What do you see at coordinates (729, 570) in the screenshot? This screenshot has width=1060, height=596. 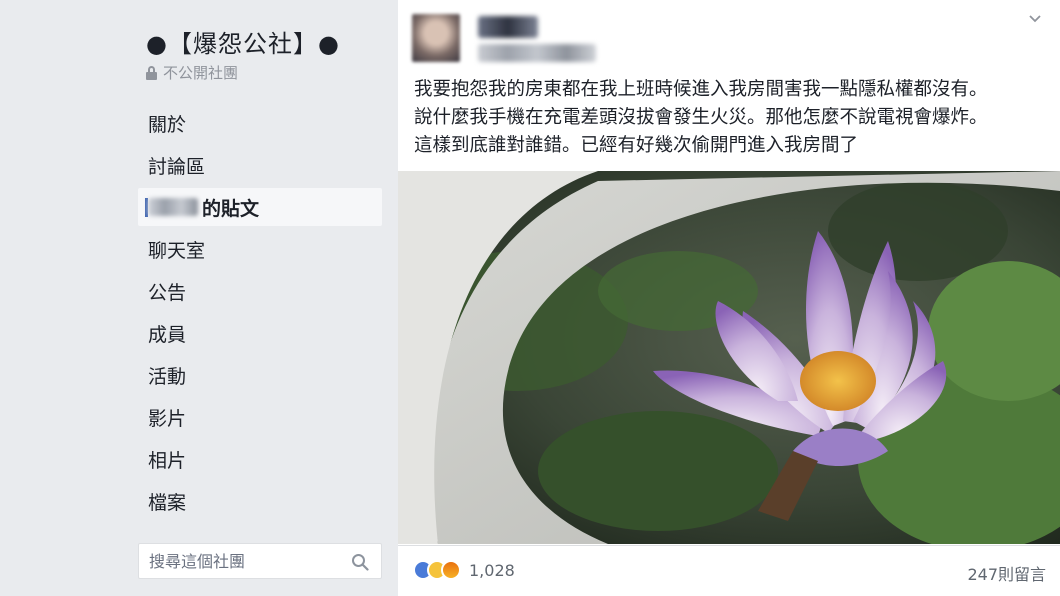 I see `post-footer: 1,028 247則留言` at bounding box center [729, 570].